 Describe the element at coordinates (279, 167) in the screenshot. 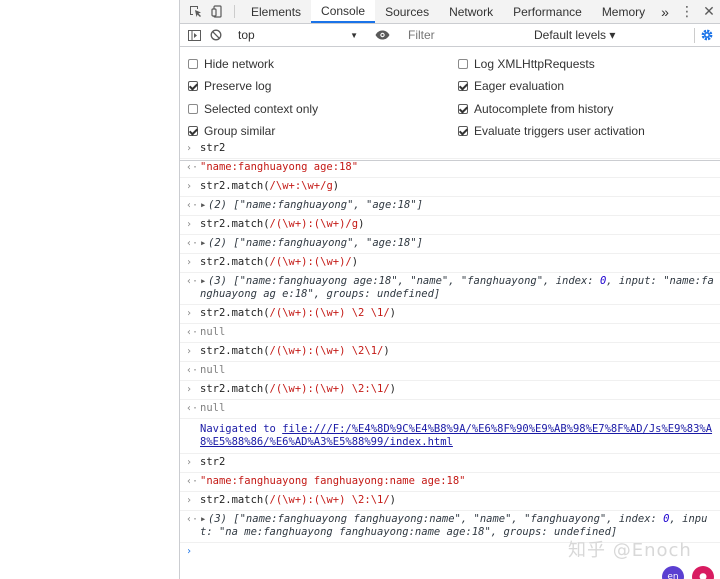

I see `output-text: "name:fanghuayong age:18"` at that location.